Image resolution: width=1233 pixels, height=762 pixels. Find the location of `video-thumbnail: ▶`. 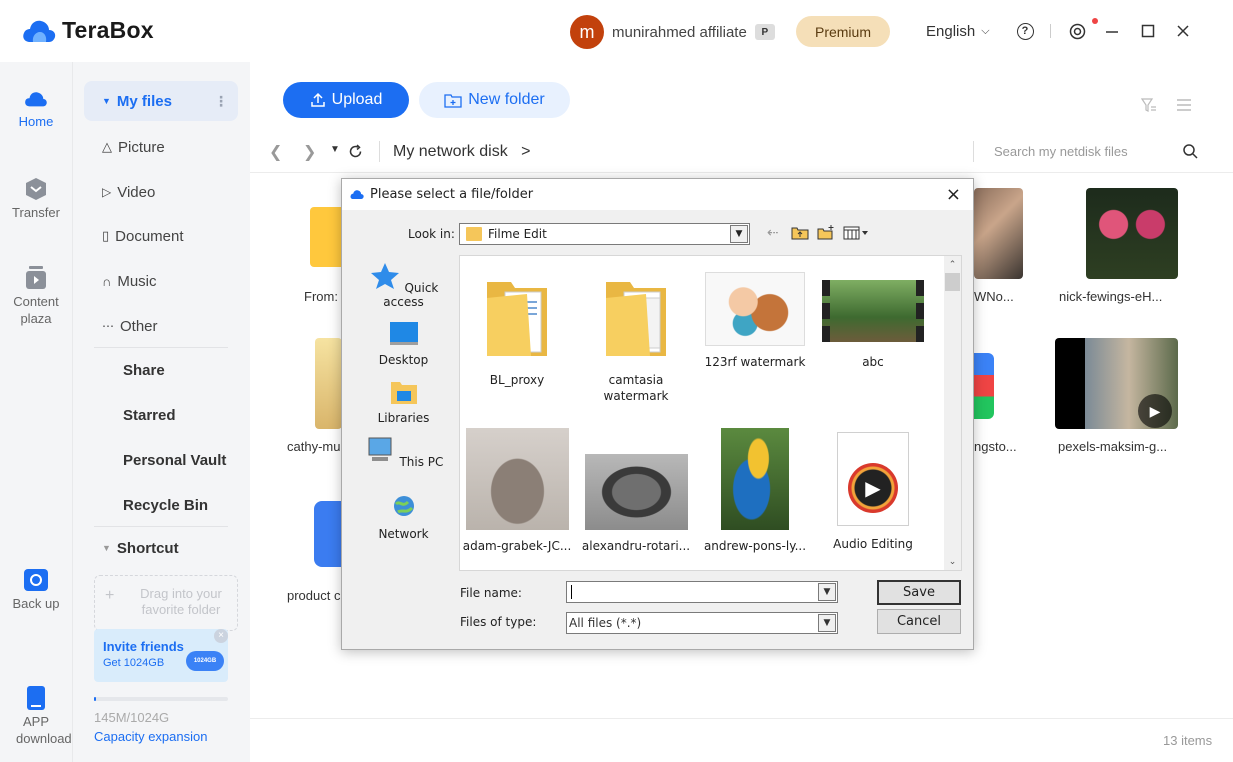

video-thumbnail: ▶ is located at coordinates (1116, 383).